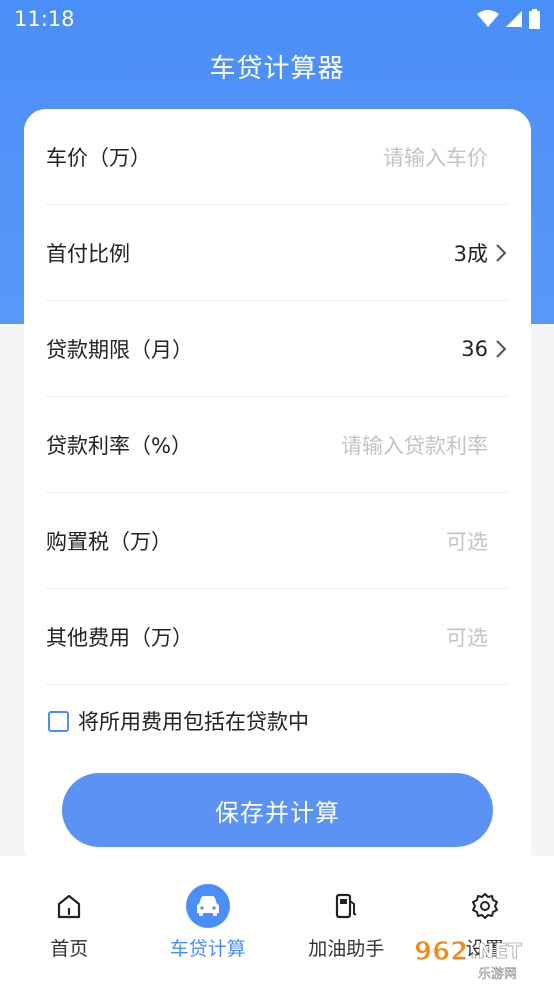 Image resolution: width=554 pixels, height=984 pixels. What do you see at coordinates (119, 637) in the screenshot?
I see `other-fees-label: 其他费用（万）` at bounding box center [119, 637].